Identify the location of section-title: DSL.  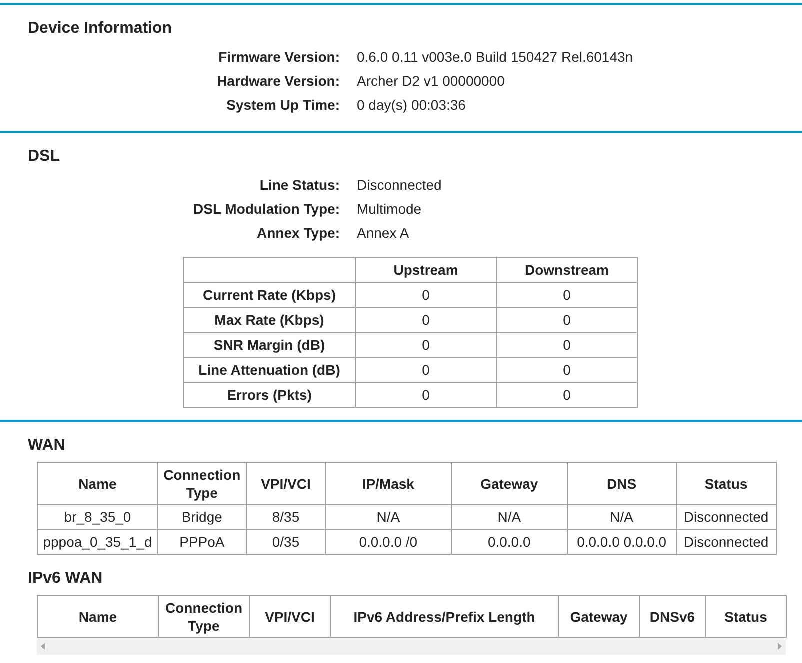
(44, 156).